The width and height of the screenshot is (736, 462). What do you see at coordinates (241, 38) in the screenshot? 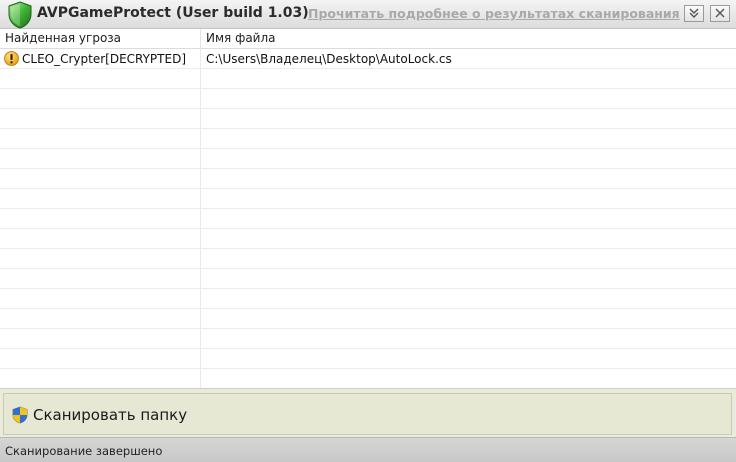
I see `column-header-filename: Имя файла` at bounding box center [241, 38].